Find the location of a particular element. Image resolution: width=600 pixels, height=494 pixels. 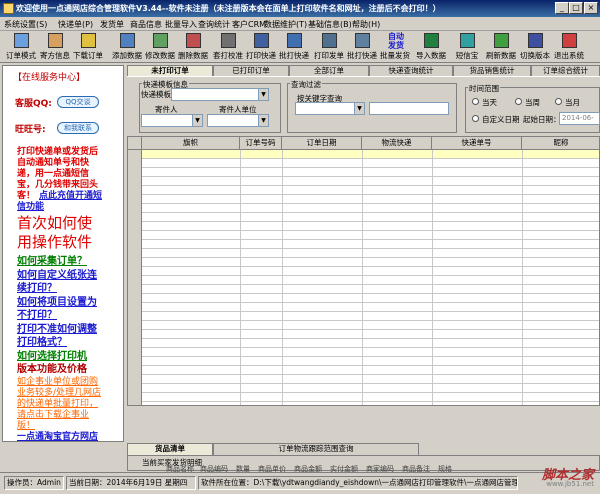

sender-select: ▼ is located at coordinates (172, 120).